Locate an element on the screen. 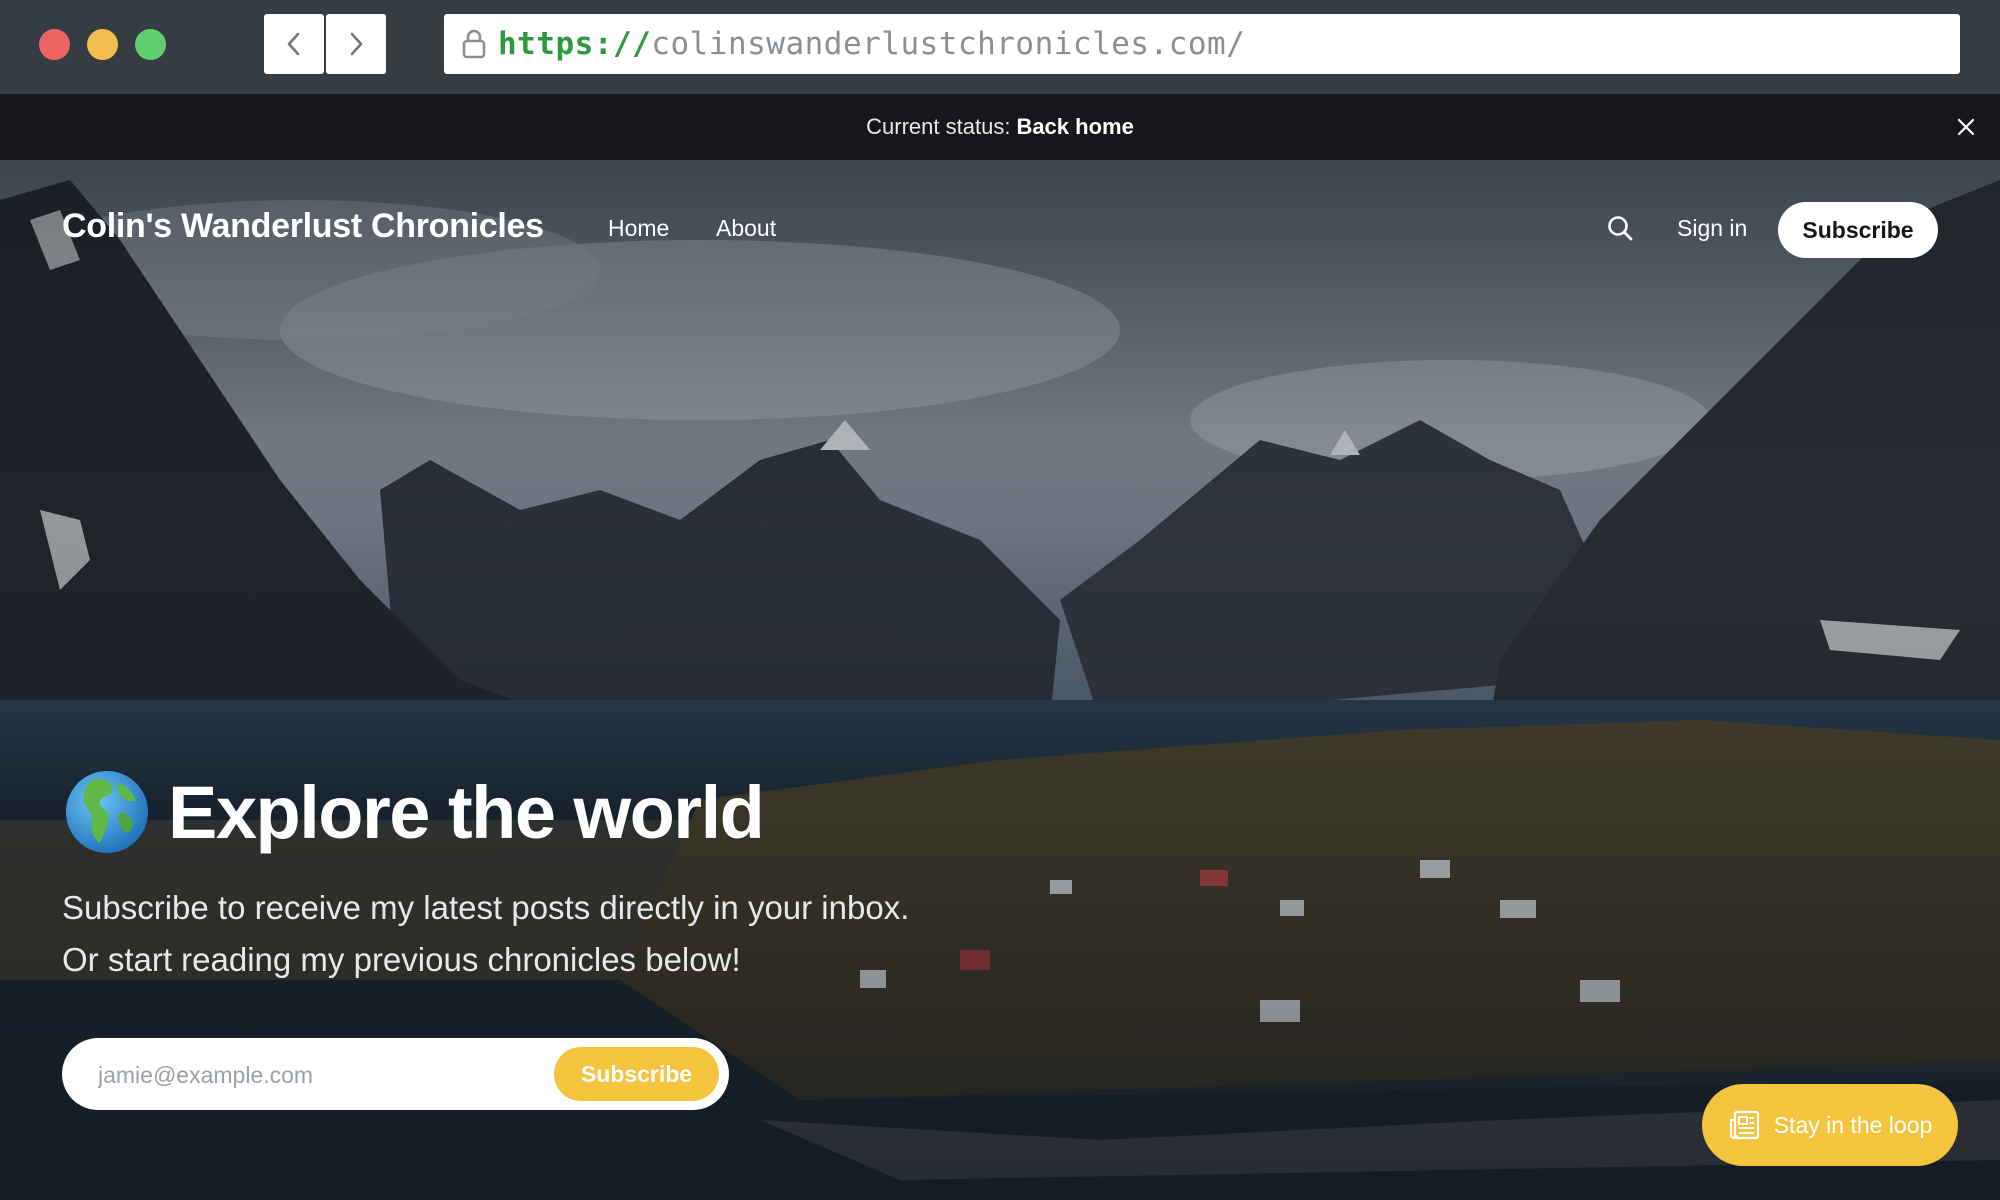 This screenshot has width=2000, height=1200. hero-subscribe-button: Subscribe is located at coordinates (636, 1074).